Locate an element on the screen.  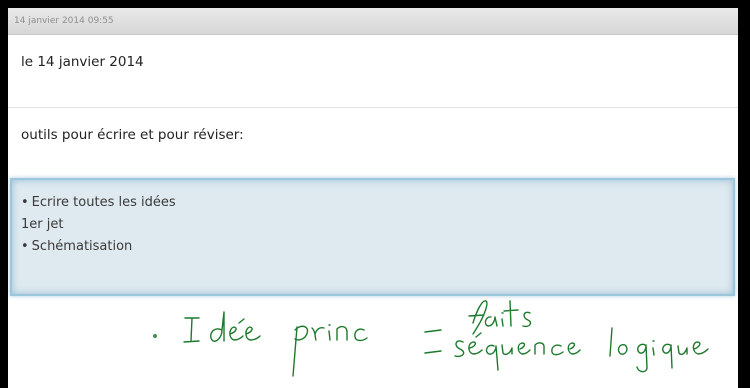
ink-word-logique is located at coordinates (659, 350).